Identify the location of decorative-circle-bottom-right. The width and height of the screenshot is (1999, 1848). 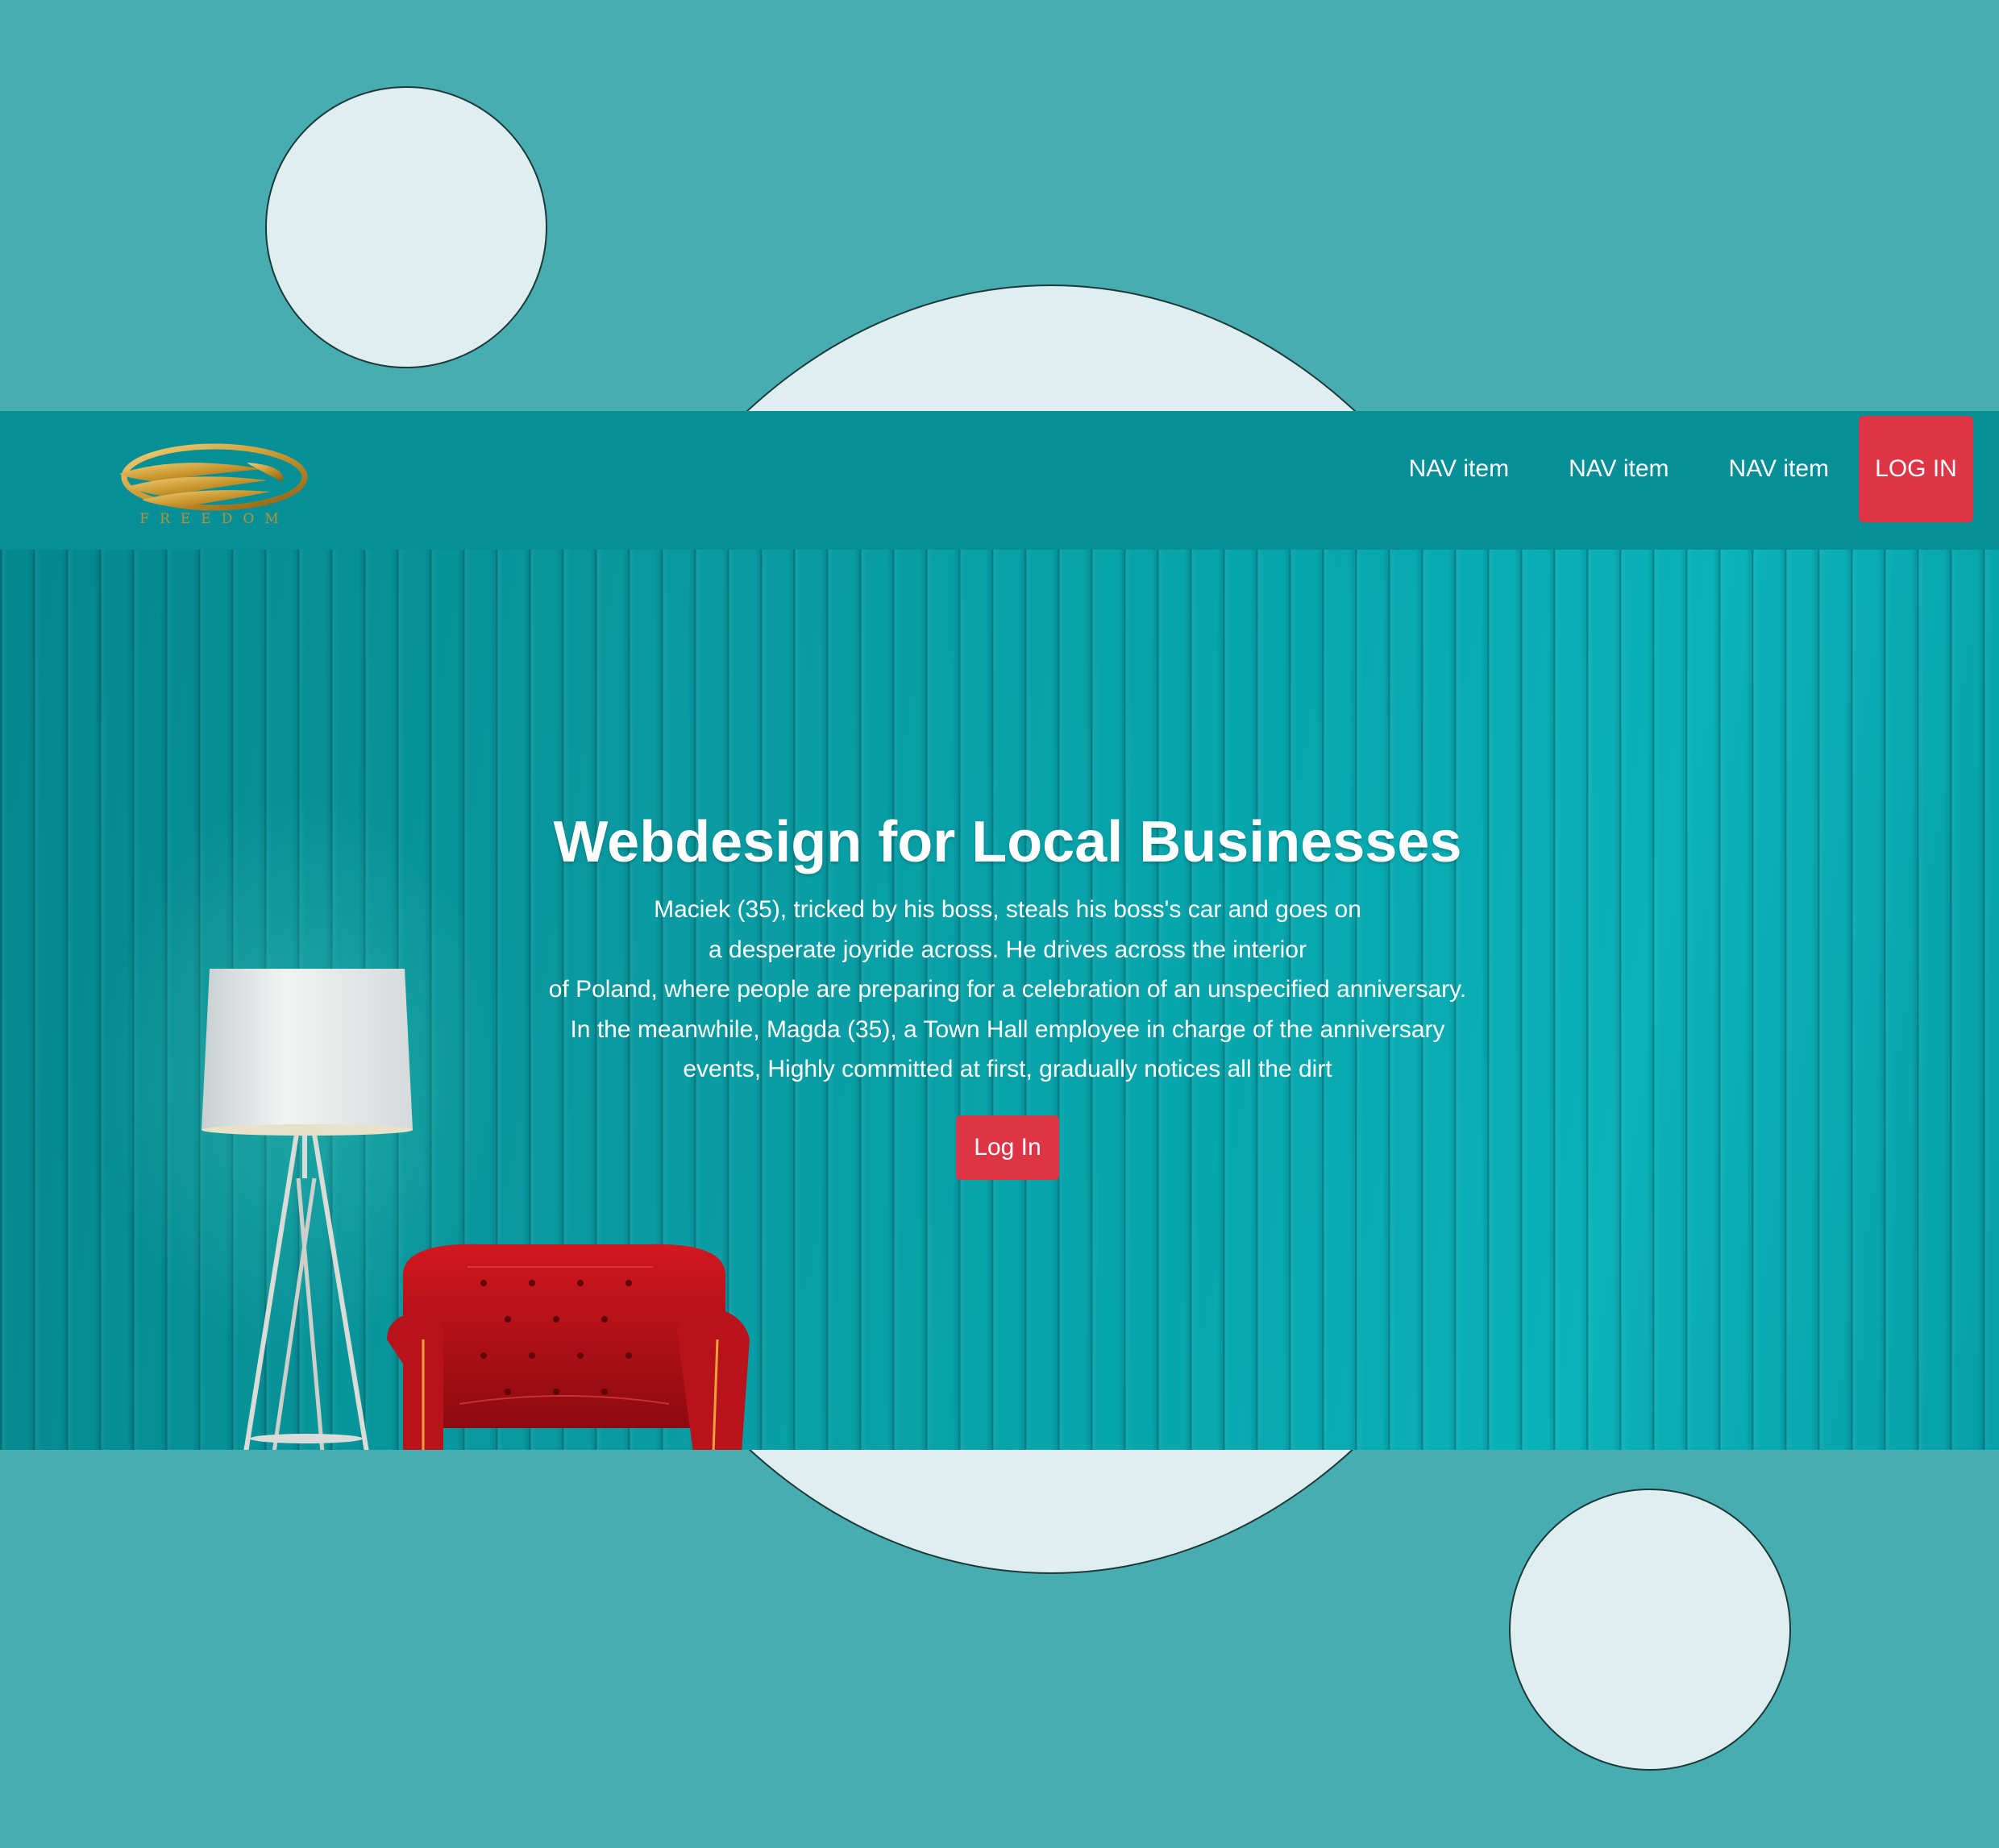
(1650, 1630).